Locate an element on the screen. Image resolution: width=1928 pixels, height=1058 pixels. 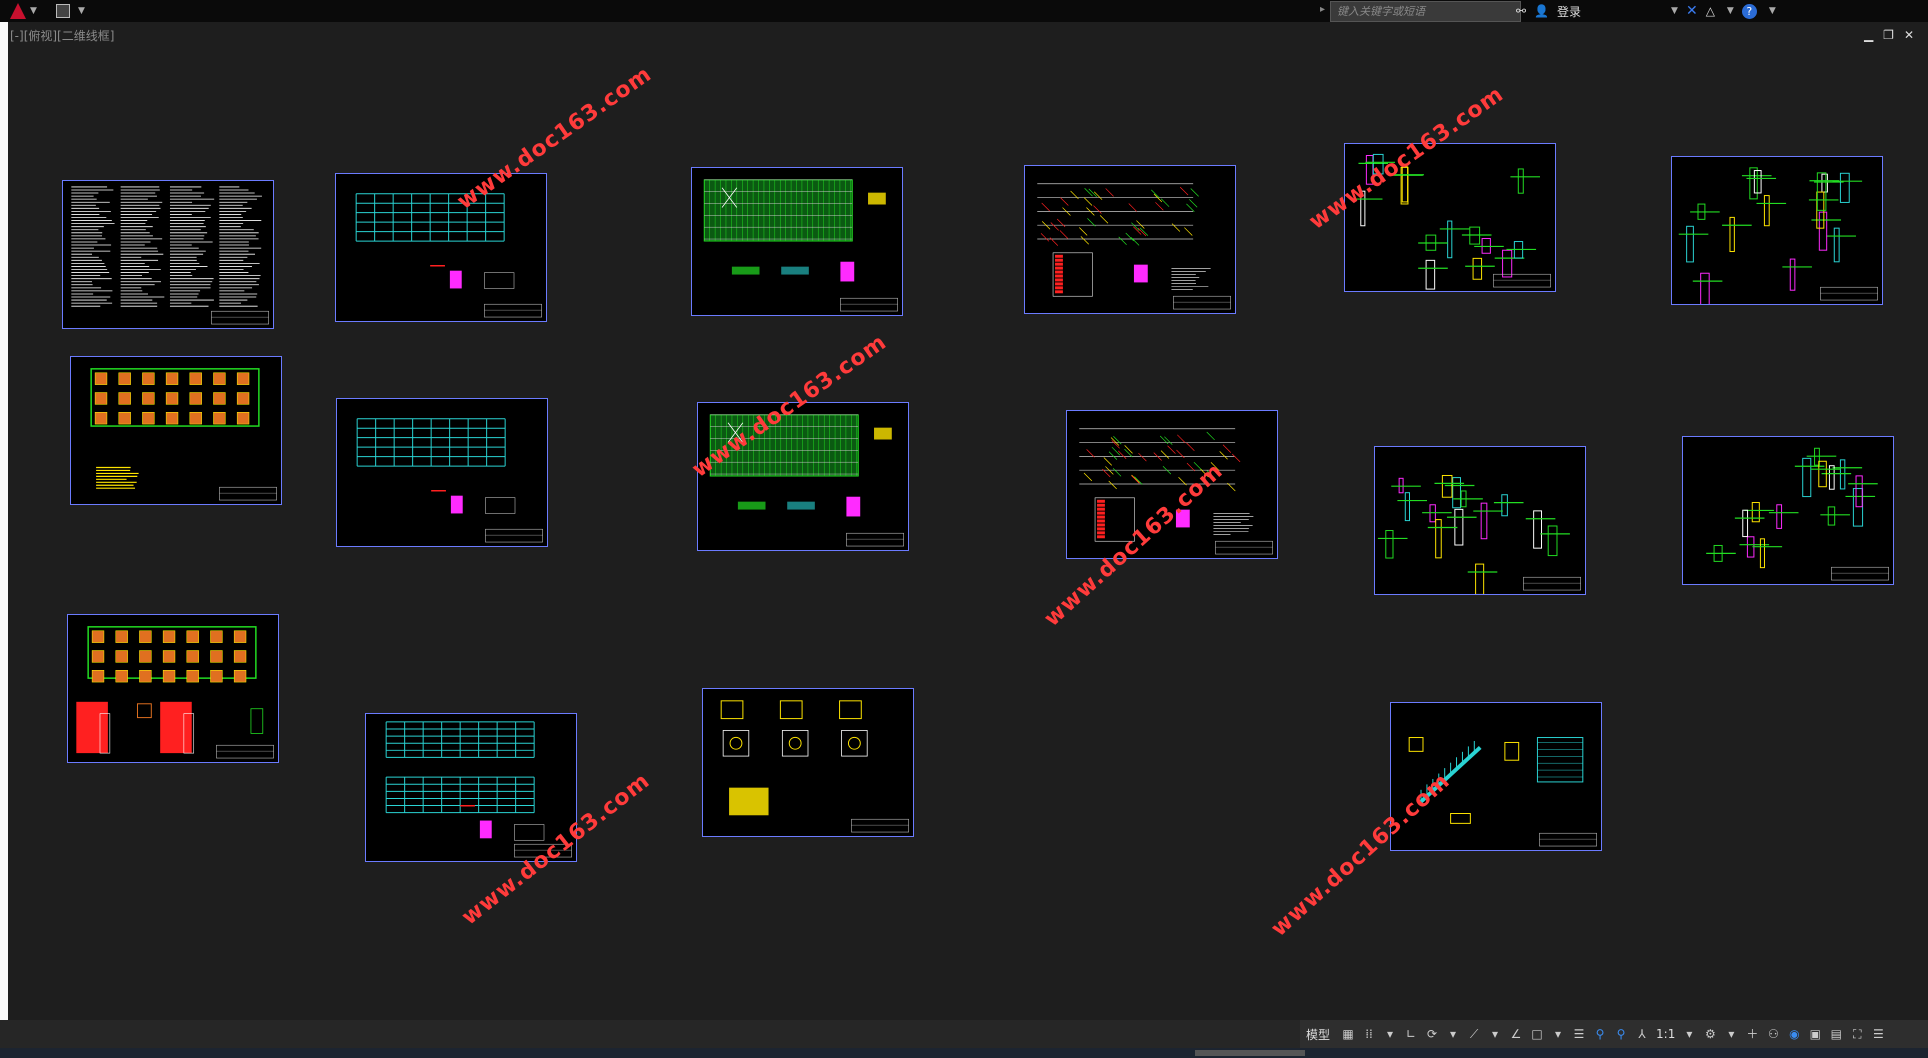
annotation-icon: ⚲ is located at coordinates (1600, 1034).